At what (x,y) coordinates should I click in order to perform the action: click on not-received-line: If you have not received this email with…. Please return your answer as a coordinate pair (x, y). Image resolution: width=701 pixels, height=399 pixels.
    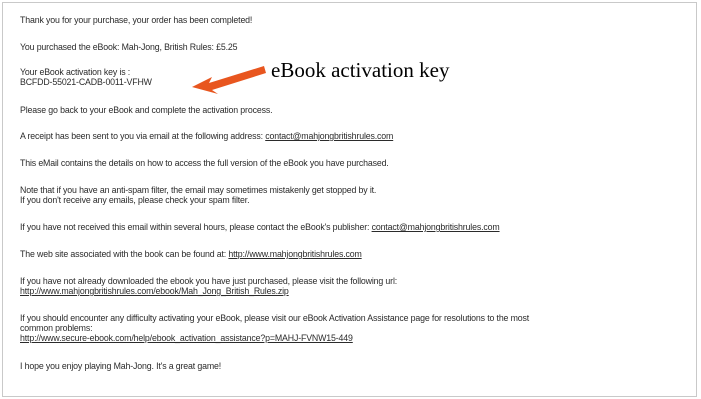
    Looking at the image, I should click on (260, 227).